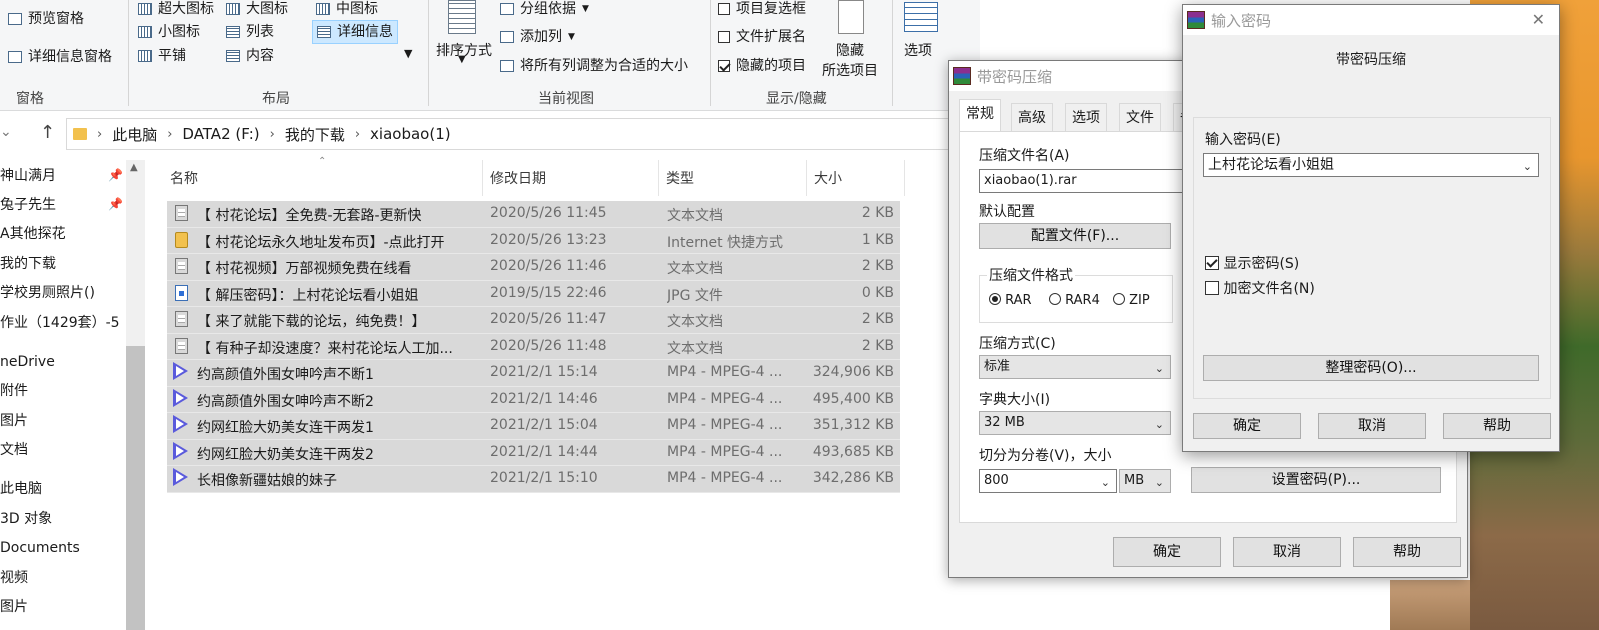 This screenshot has height=630, width=1599. I want to click on nav-item: 我的下载, so click(28, 264).